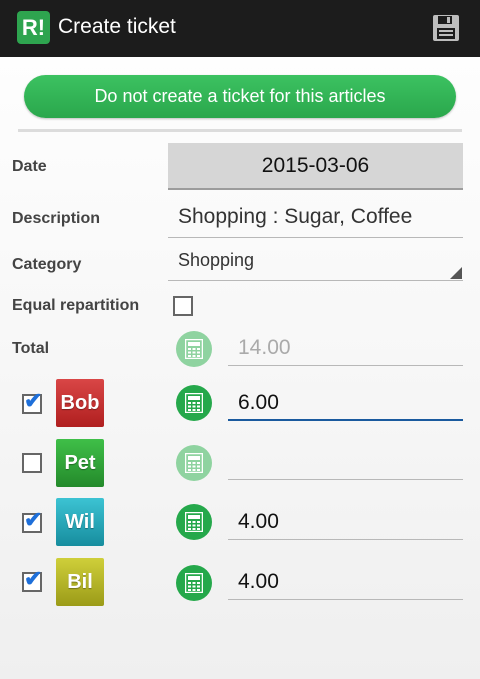 Image resolution: width=480 pixels, height=679 pixels. What do you see at coordinates (456, 273) in the screenshot?
I see `dropdown-arrow-icon` at bounding box center [456, 273].